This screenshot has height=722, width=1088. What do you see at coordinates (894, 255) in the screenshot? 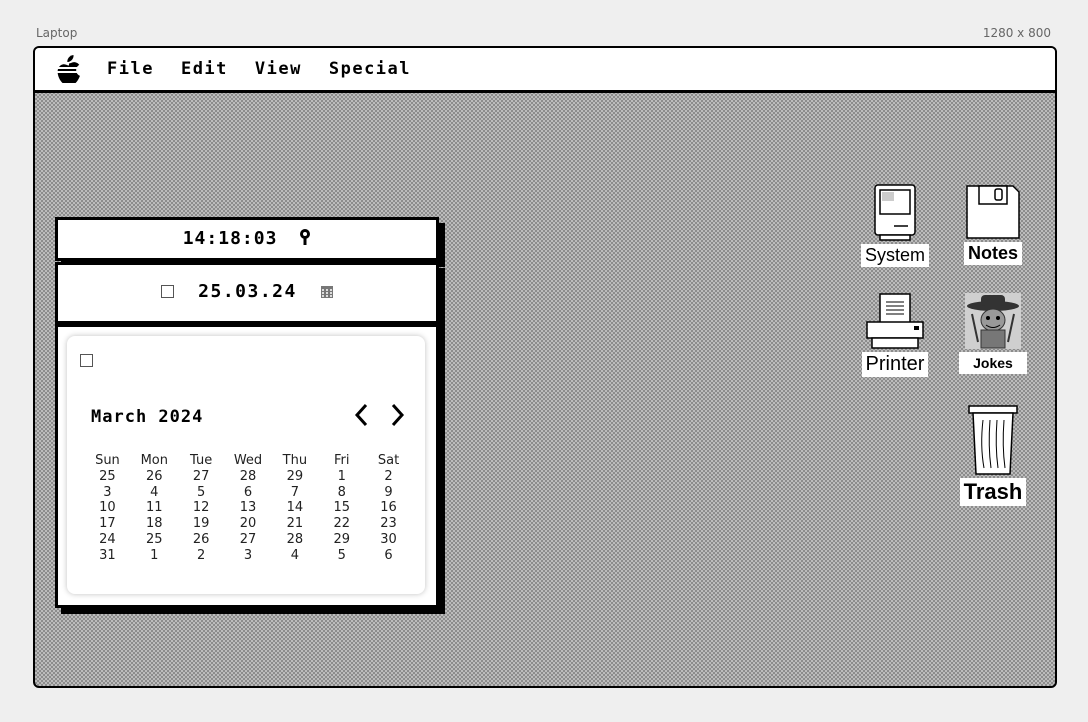
I see `icon-label-system: System` at bounding box center [894, 255].